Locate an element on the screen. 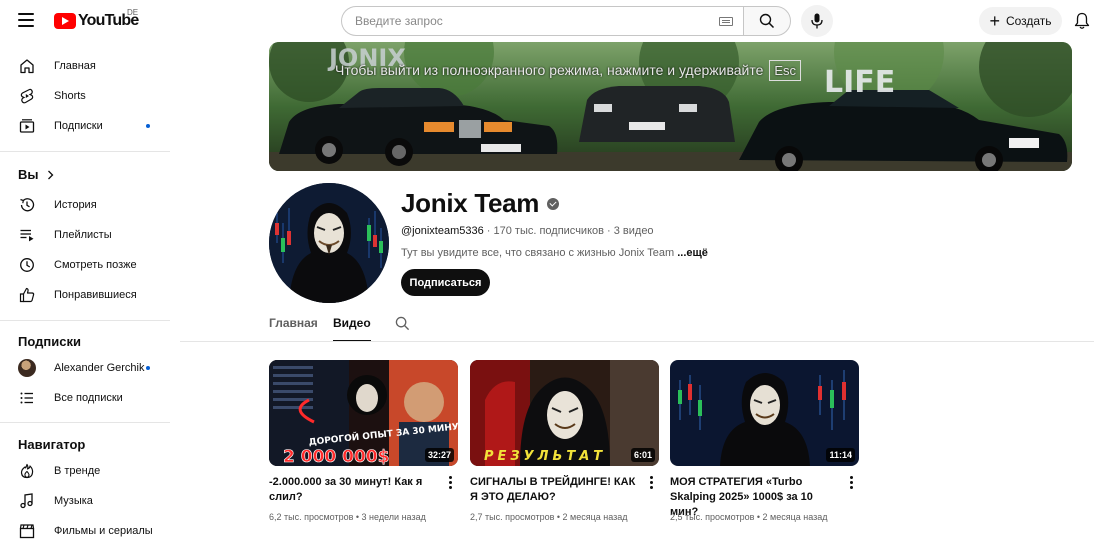 This screenshot has width=1094, height=544. sidebar-item-label: Смотреть позже is located at coordinates (95, 265).